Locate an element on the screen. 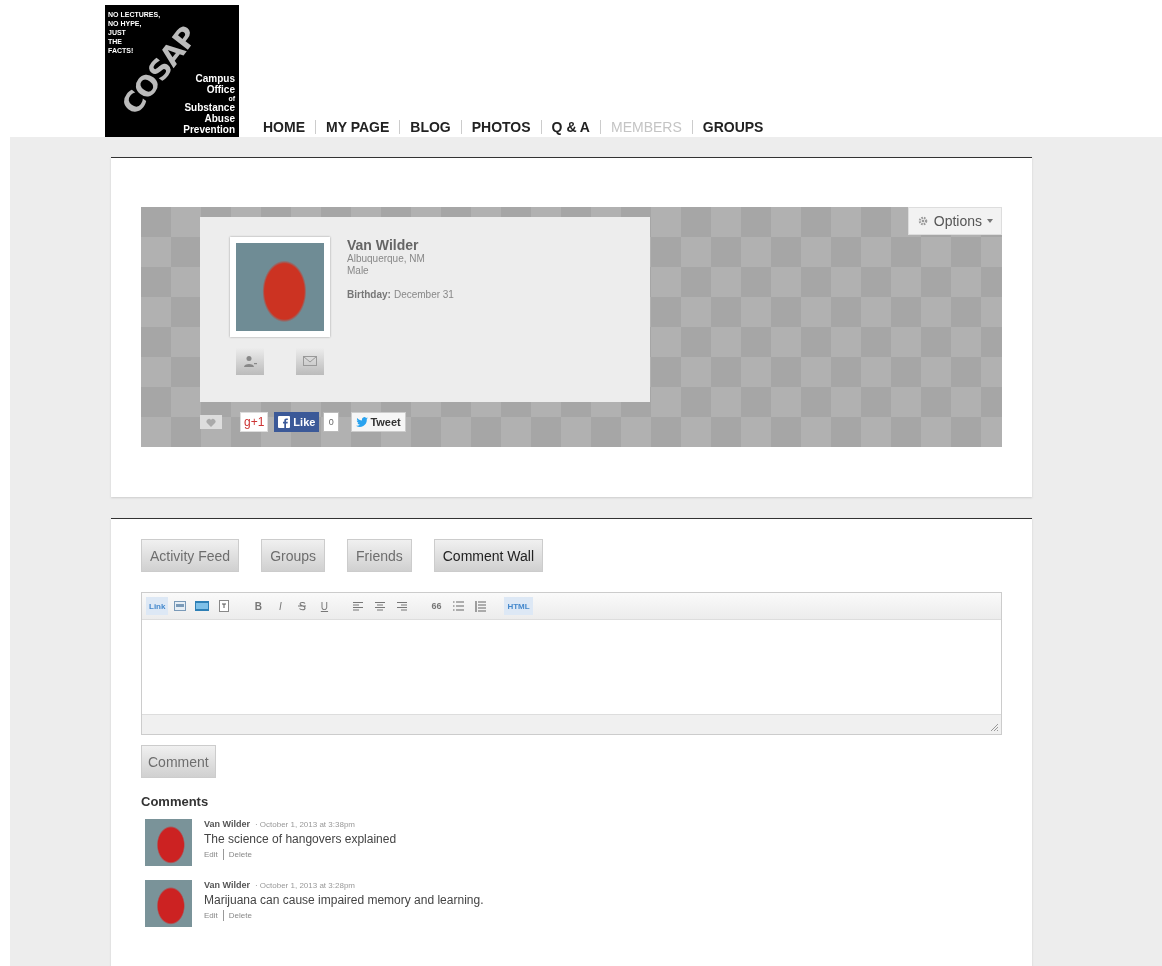 This screenshot has width=1162, height=966. gear-icon is located at coordinates (922, 221).